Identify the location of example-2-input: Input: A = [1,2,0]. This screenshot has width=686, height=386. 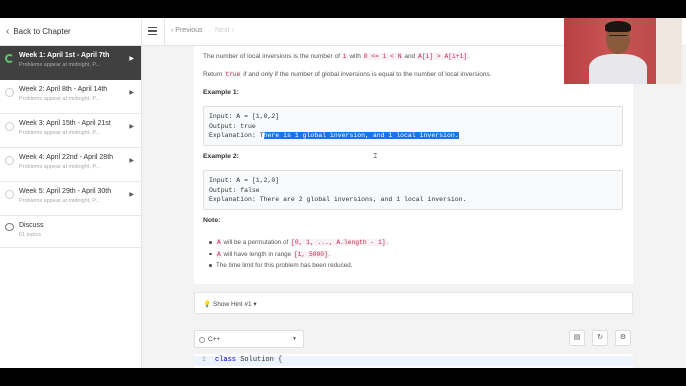
(244, 180).